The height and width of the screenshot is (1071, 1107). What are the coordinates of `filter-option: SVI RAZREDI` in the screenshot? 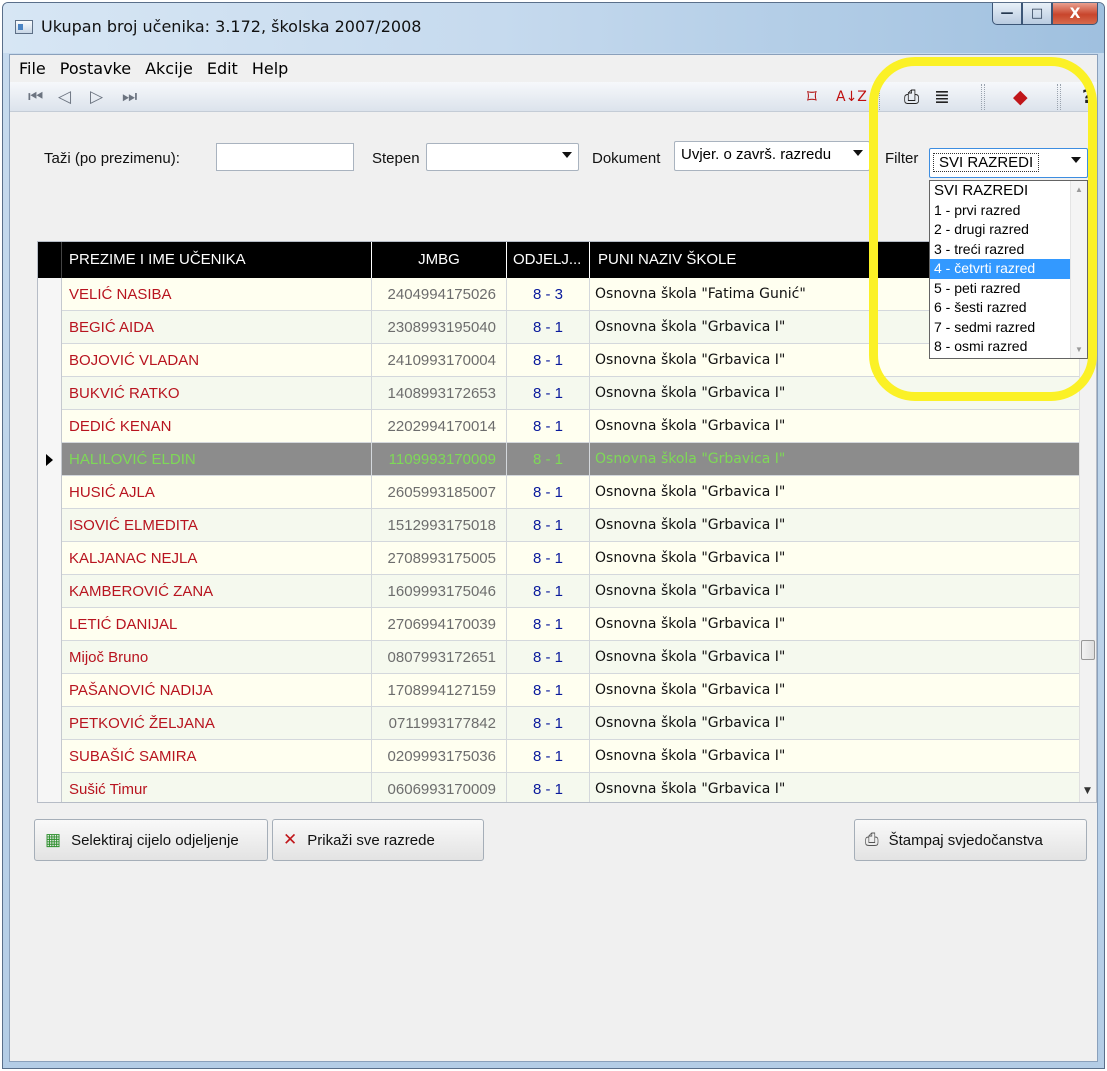 It's located at (1008, 191).